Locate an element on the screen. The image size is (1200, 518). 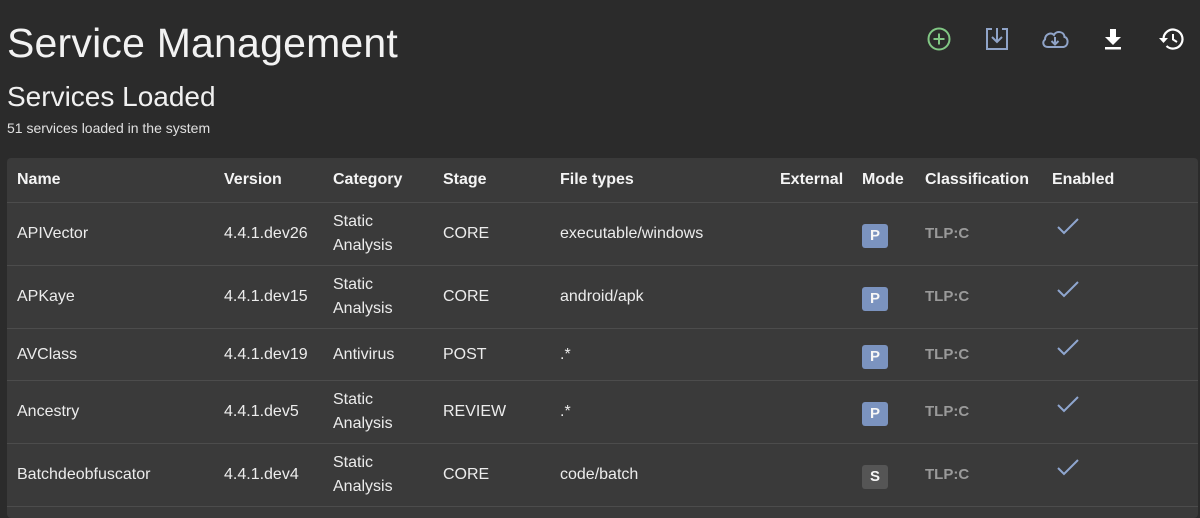
column-header-category: Category is located at coordinates (378, 180).